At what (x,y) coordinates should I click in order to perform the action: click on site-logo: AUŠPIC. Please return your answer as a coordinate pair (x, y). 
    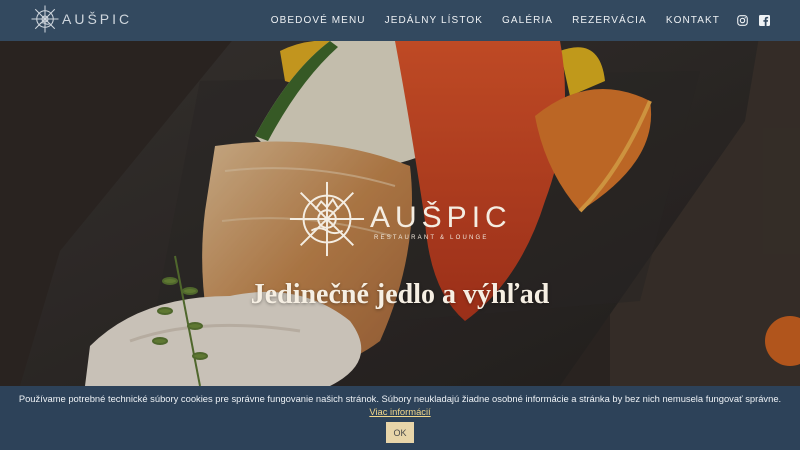
    Looking at the image, I should click on (81, 19).